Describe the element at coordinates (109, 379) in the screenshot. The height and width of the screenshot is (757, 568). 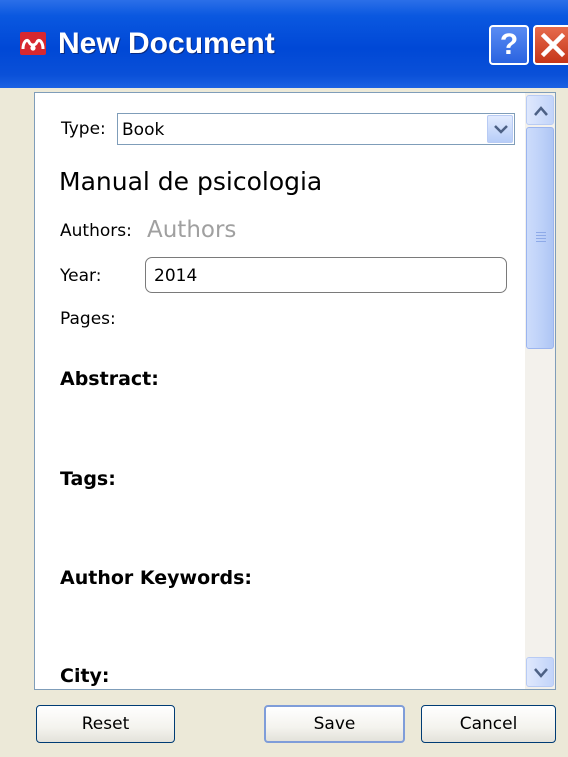
I see `abstract-heading: Abstract:` at that location.